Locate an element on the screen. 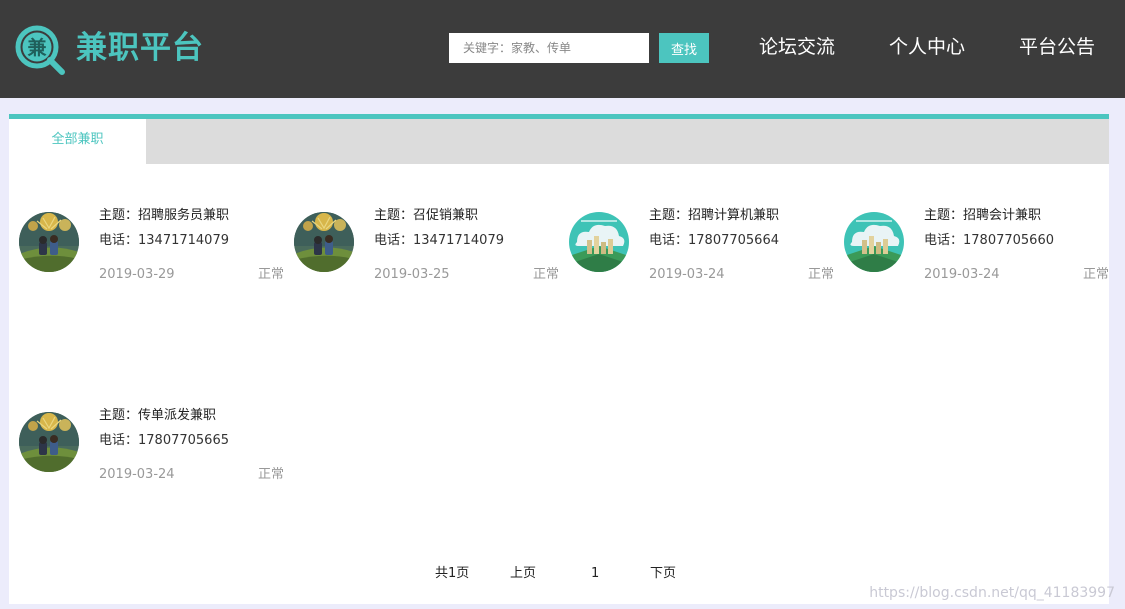  logo-char: 兼 is located at coordinates (36, 47).